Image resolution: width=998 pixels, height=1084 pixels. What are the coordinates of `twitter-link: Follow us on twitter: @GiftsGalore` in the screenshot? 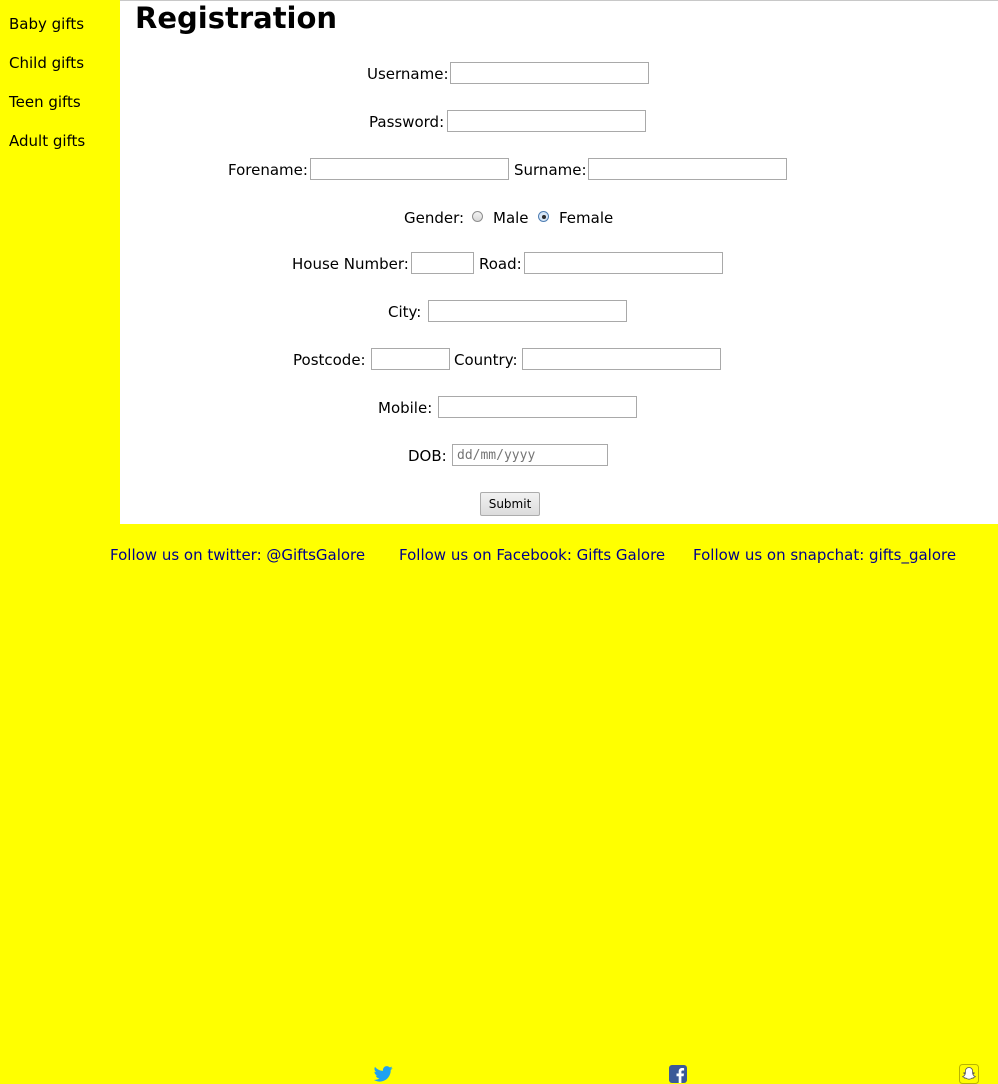 It's located at (237, 555).